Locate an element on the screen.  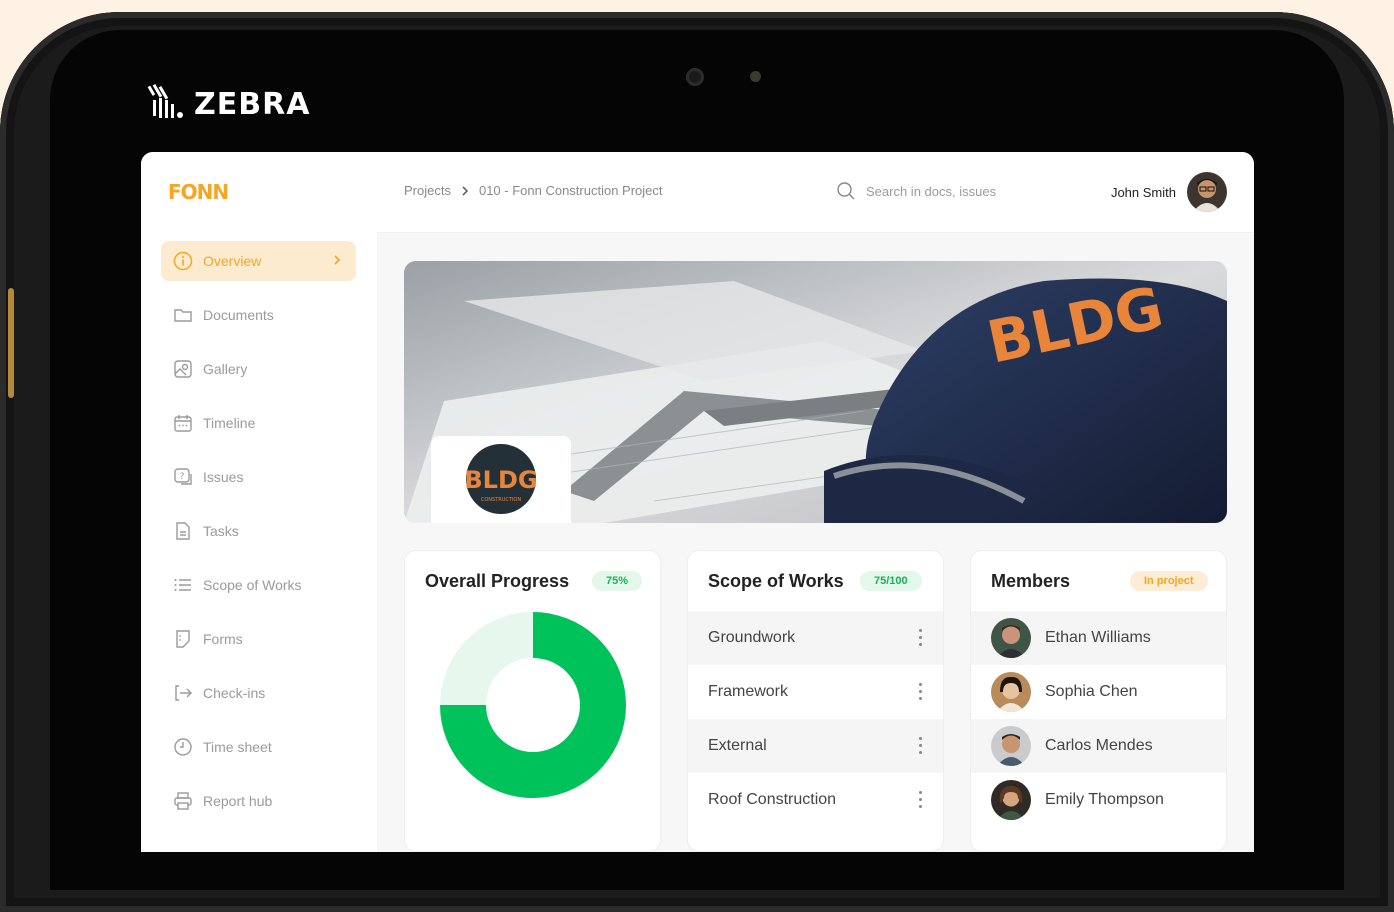
scope-badge: 75/100 is located at coordinates (891, 581).